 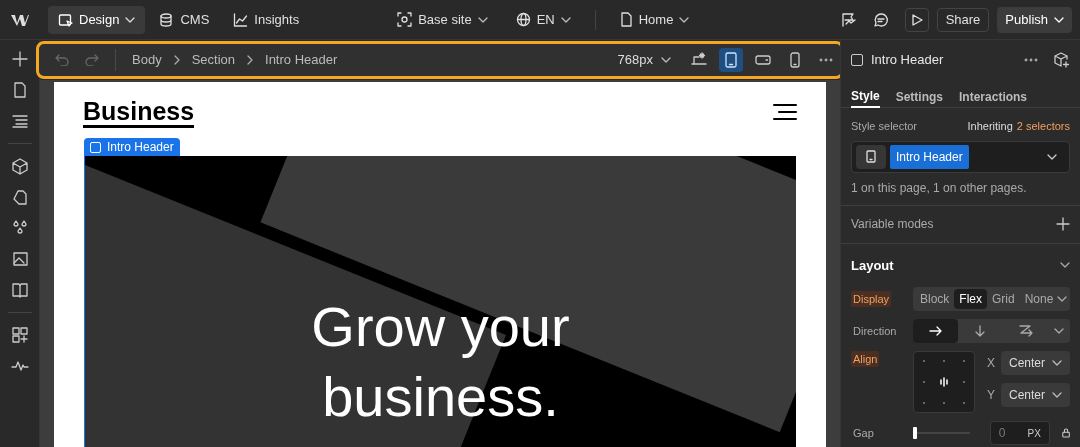 What do you see at coordinates (19, 290) in the screenshot?
I see `book-icon` at bounding box center [19, 290].